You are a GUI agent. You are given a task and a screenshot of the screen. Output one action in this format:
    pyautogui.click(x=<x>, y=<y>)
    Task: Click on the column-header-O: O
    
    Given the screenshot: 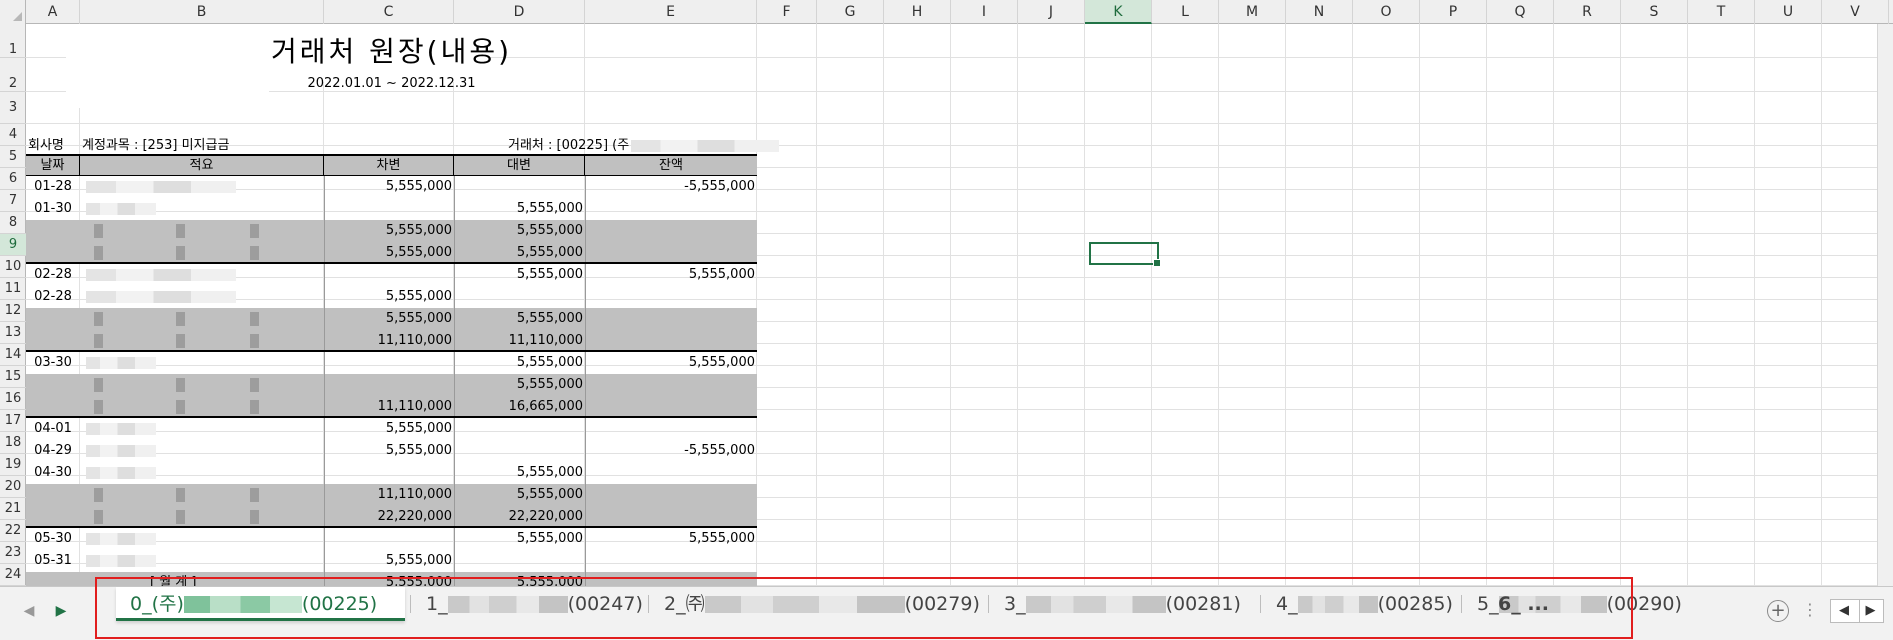 What is the action you would take?
    pyautogui.click(x=1386, y=12)
    